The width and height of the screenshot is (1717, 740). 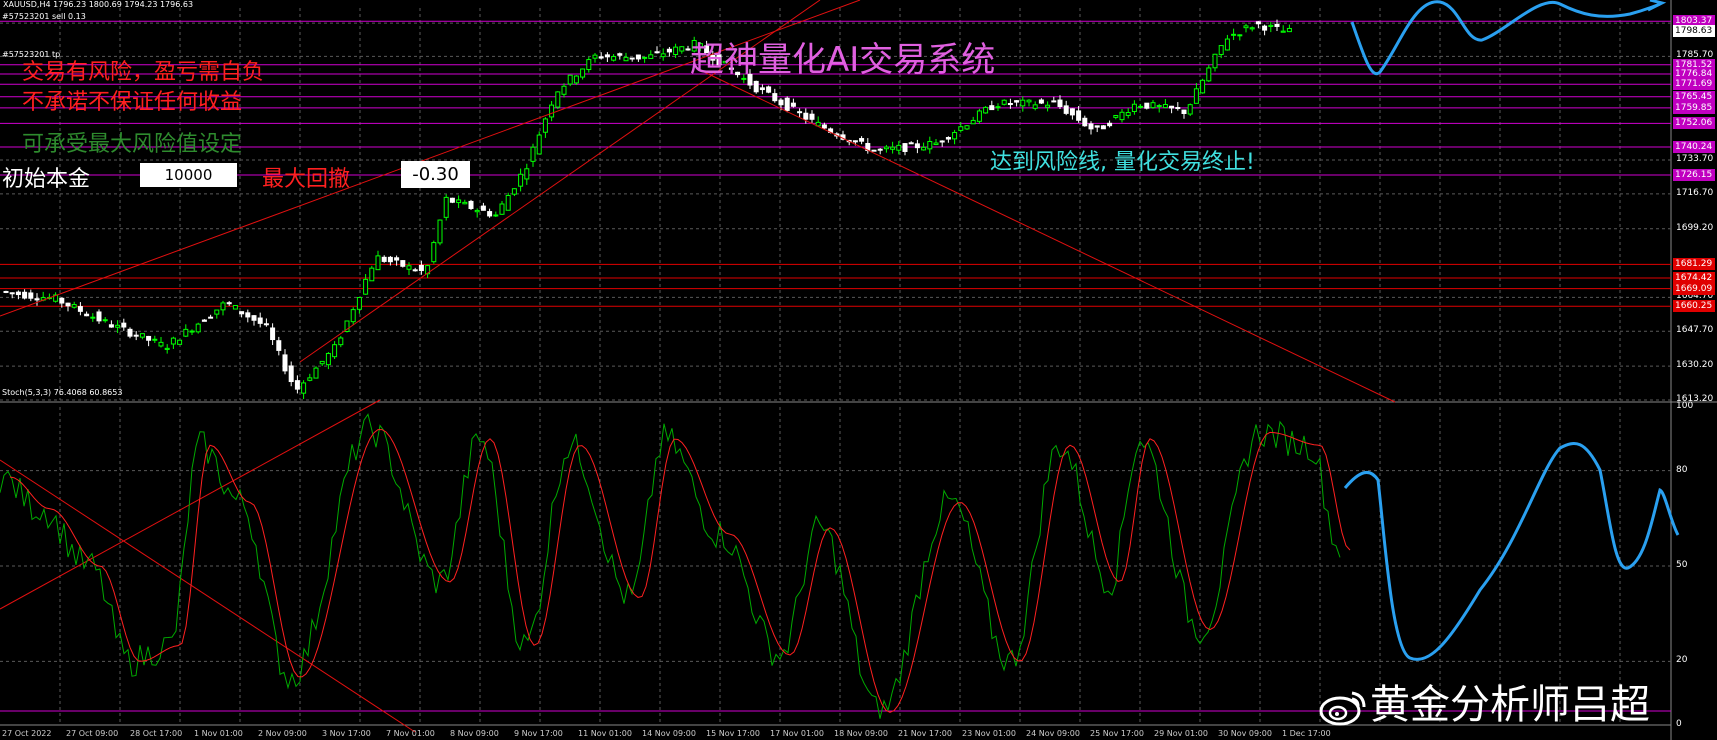 What do you see at coordinates (1694, 288) in the screenshot?
I see `price-tag: 1669.09` at bounding box center [1694, 288].